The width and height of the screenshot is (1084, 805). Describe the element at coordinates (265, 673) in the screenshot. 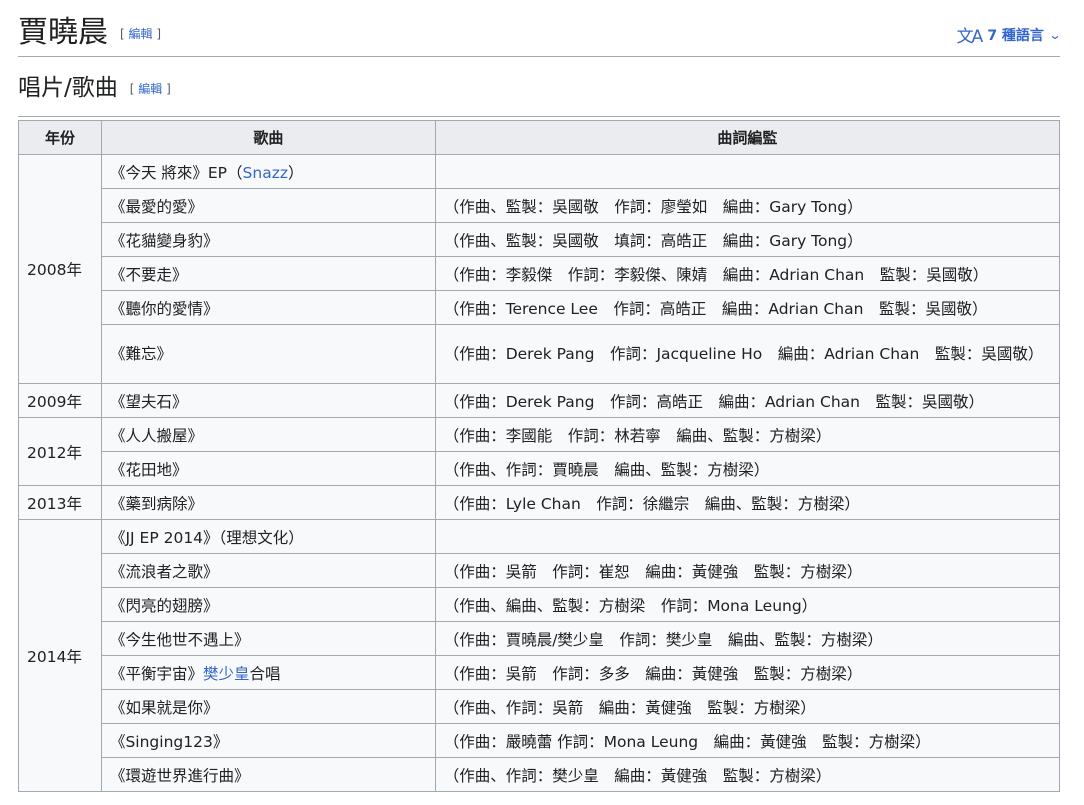

I see `song-text: 合唱` at that location.